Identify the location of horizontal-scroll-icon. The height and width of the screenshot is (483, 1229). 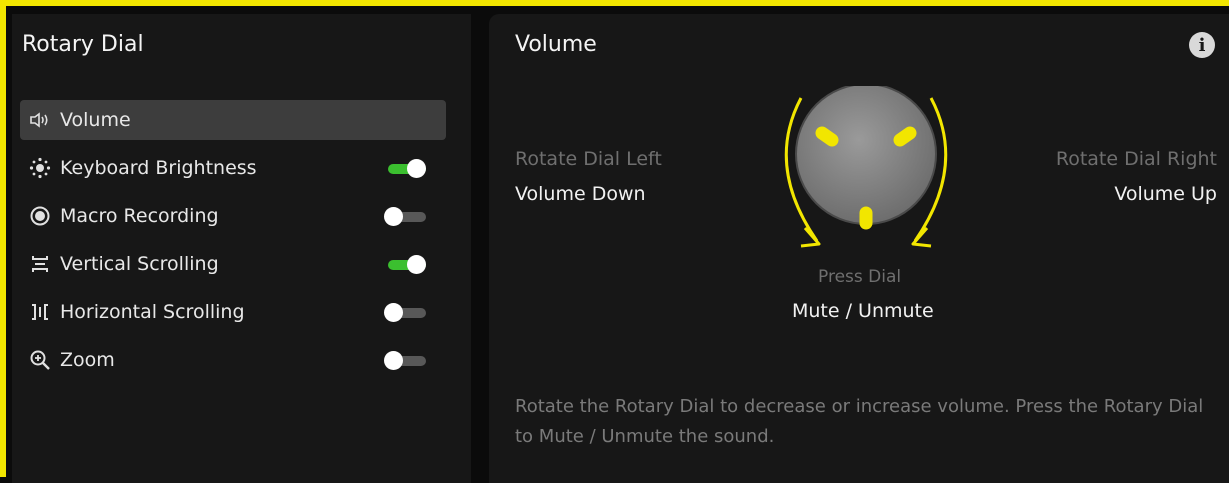
(40, 312).